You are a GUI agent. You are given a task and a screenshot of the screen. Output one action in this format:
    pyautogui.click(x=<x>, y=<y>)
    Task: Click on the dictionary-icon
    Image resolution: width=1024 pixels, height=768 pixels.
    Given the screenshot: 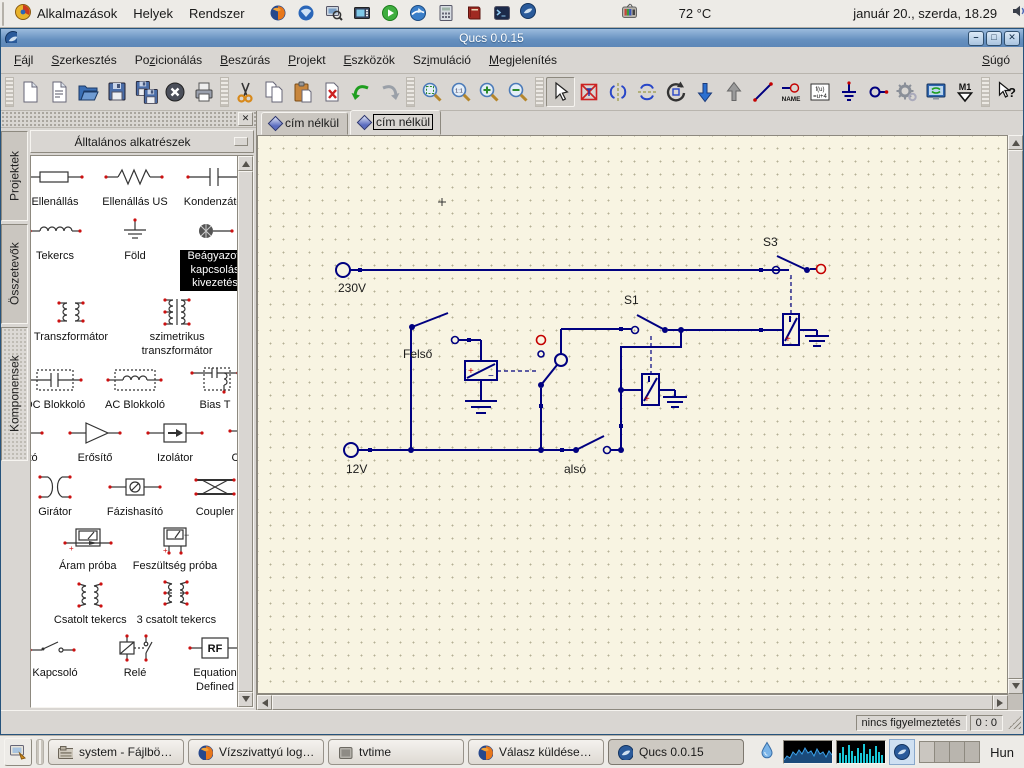 What is the action you would take?
    pyautogui.click(x=475, y=14)
    